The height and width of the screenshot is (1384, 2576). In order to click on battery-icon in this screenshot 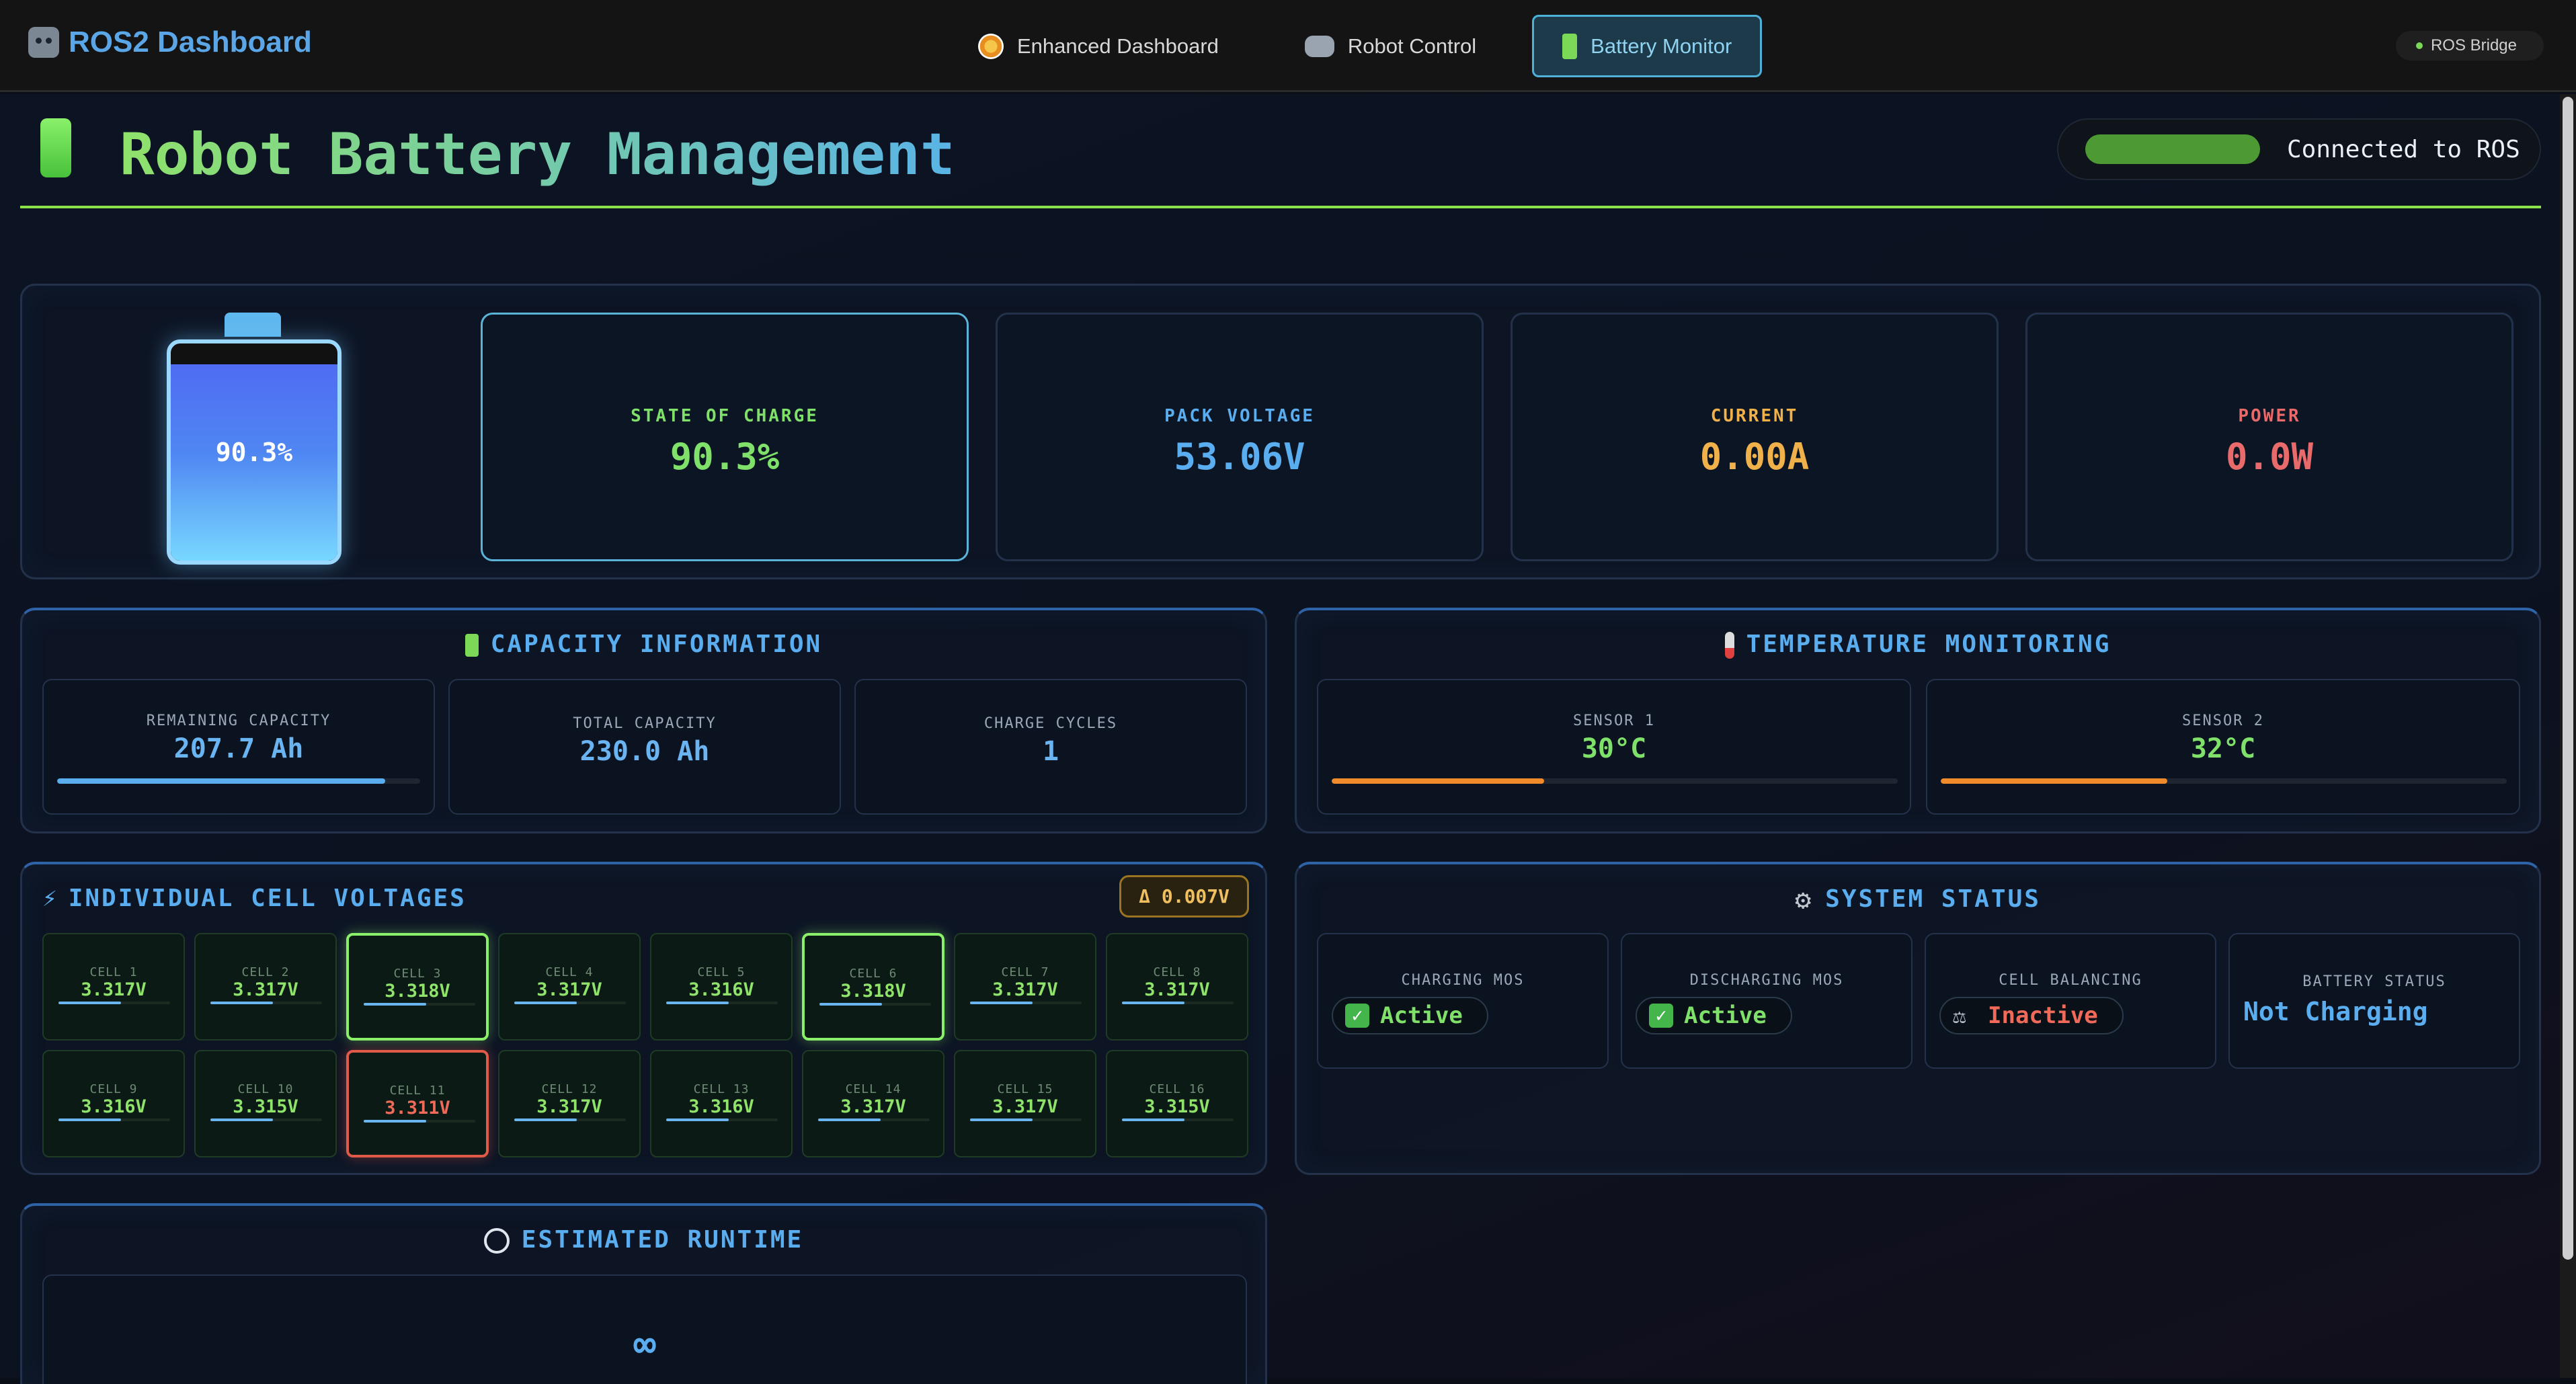, I will do `click(1570, 46)`.